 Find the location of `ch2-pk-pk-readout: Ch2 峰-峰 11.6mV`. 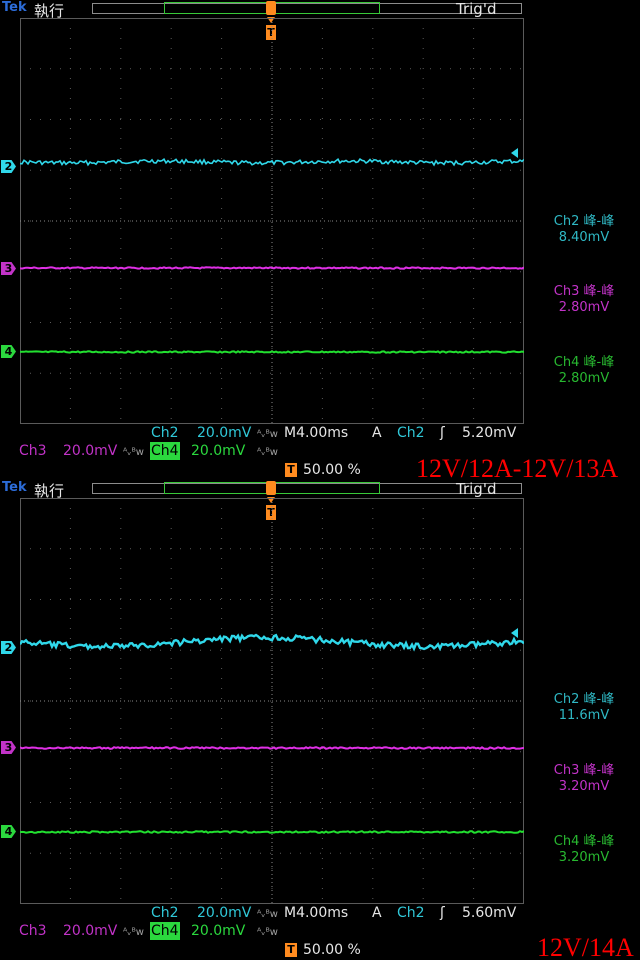

ch2-pk-pk-readout: Ch2 峰-峰 11.6mV is located at coordinates (584, 708).